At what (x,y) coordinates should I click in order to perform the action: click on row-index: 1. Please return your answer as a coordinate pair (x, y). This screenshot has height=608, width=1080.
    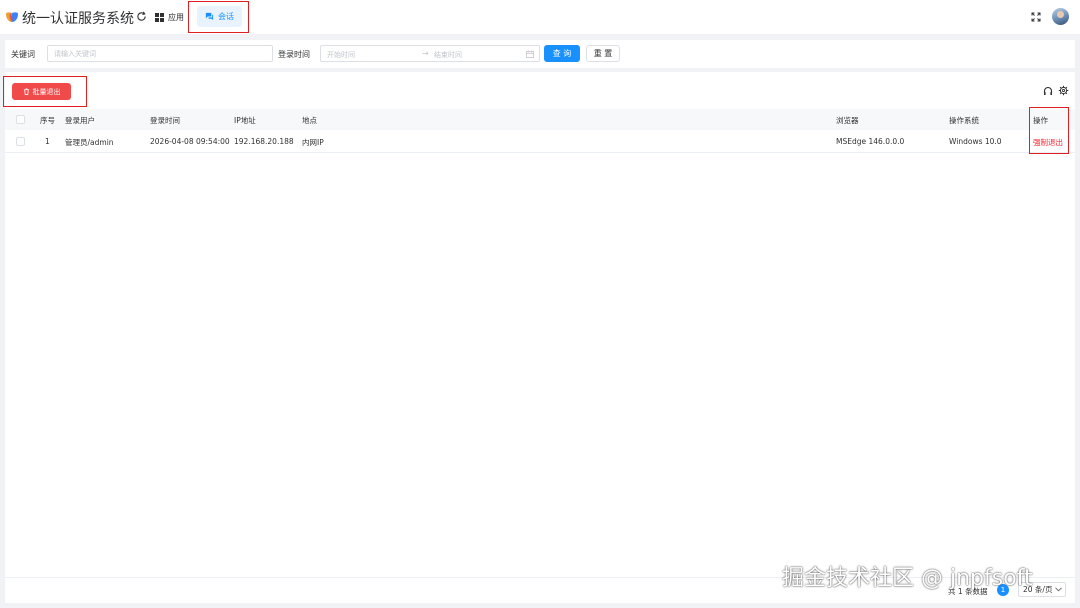
    Looking at the image, I should click on (47, 141).